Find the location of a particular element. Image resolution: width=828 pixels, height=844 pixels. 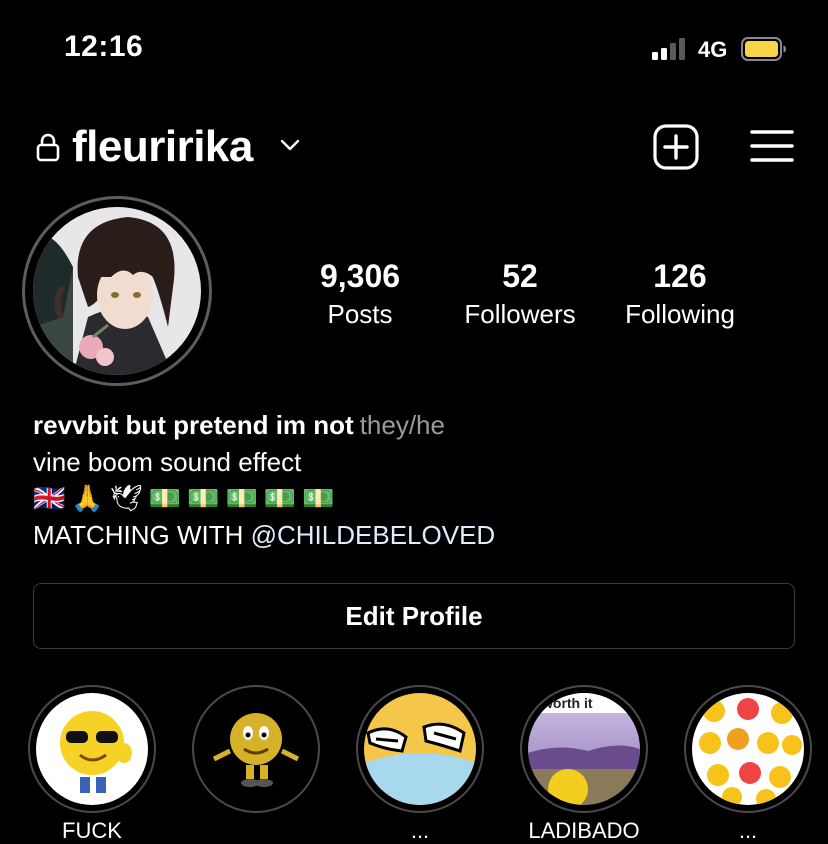

sunglasses-emoji-icon is located at coordinates (92, 749).